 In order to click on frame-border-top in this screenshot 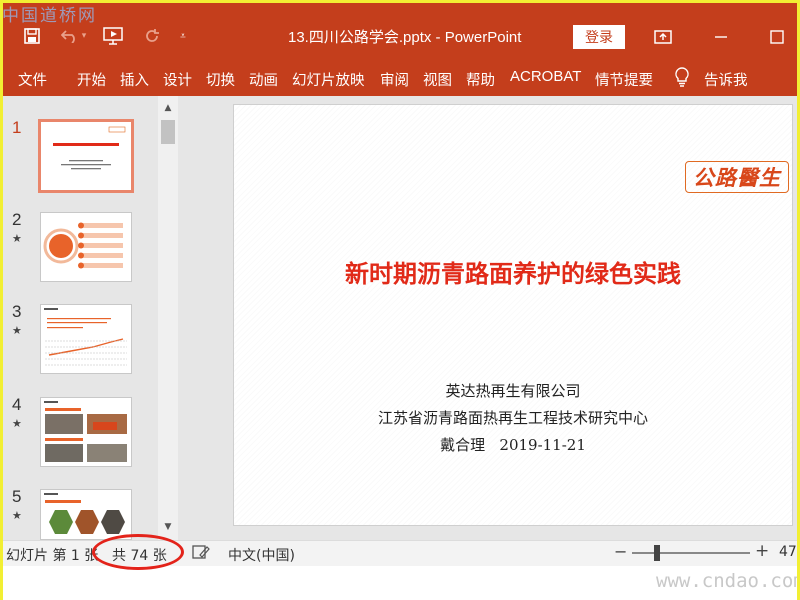, I will do `click(400, 1)`.